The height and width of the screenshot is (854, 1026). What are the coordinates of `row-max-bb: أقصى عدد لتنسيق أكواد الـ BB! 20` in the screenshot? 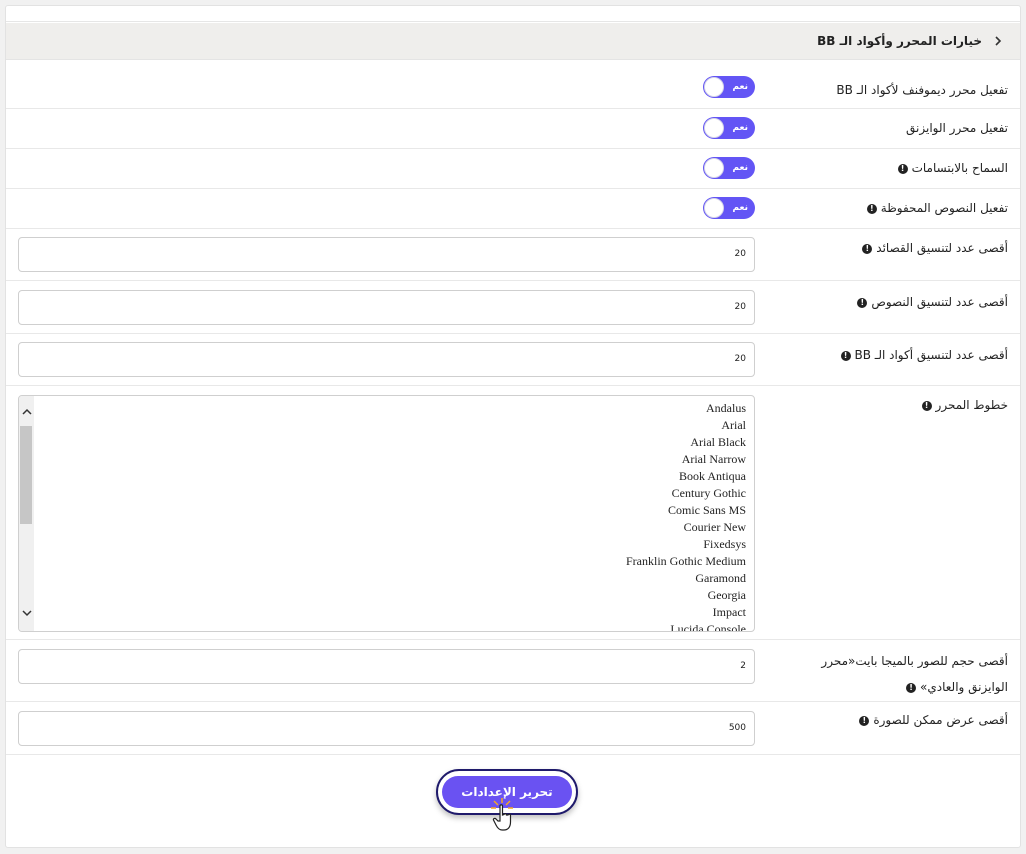 It's located at (513, 360).